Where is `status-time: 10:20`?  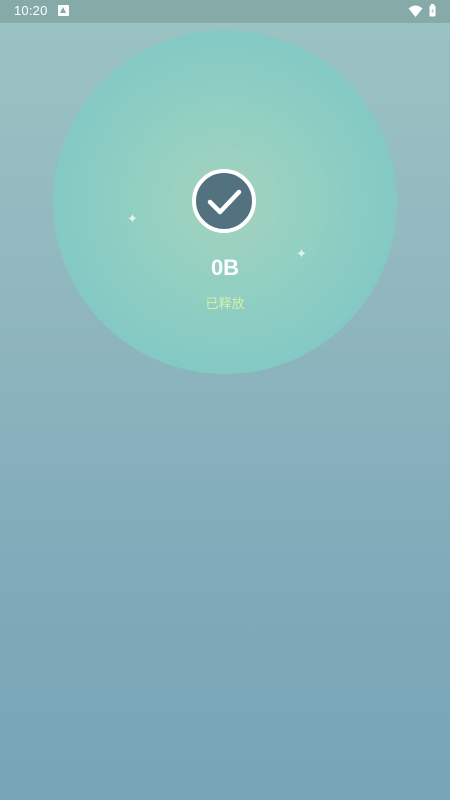 status-time: 10:20 is located at coordinates (31, 10).